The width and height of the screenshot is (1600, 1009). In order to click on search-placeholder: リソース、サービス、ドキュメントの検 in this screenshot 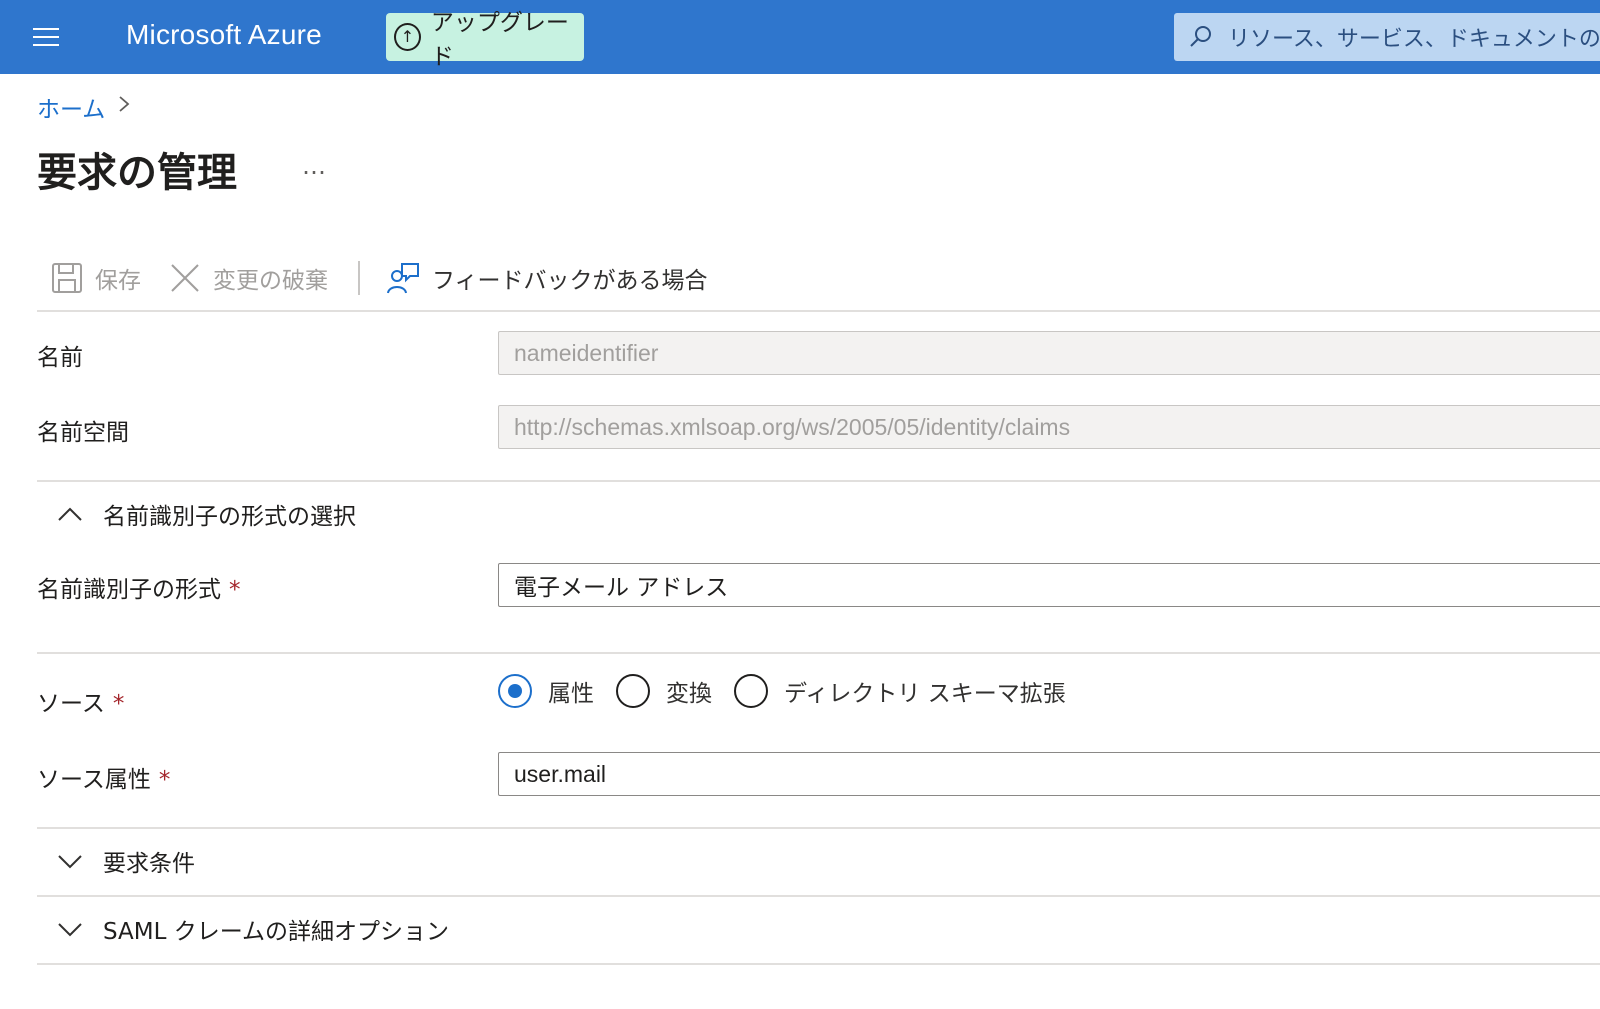, I will do `click(1414, 39)`.